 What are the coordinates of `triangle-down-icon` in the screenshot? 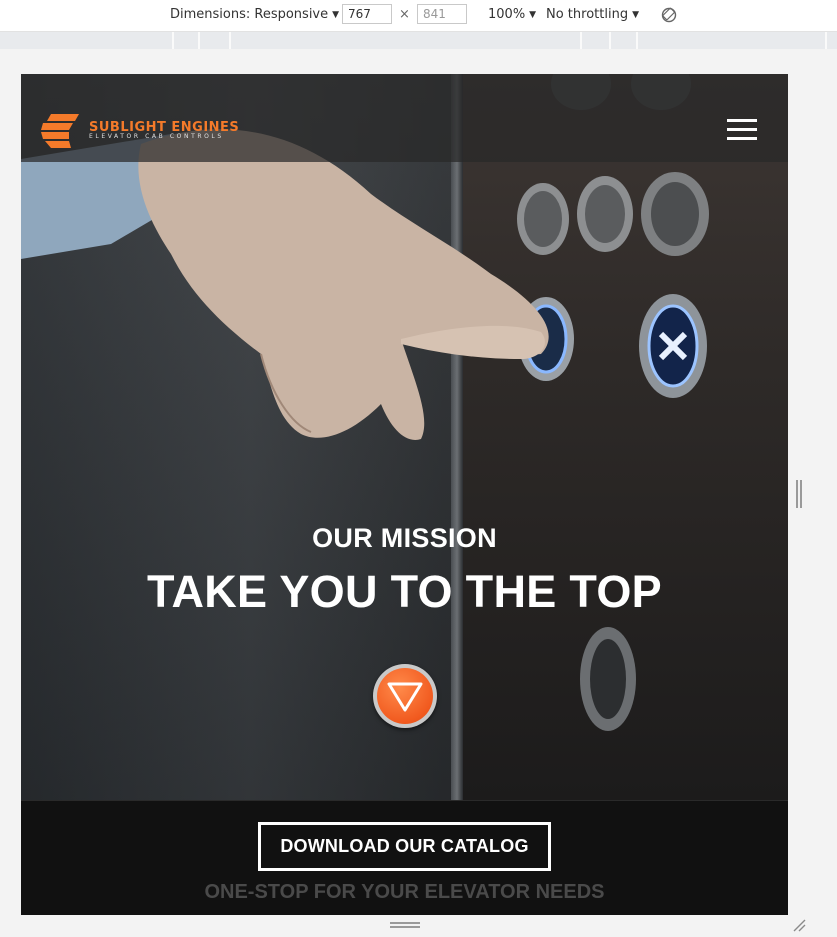 It's located at (405, 697).